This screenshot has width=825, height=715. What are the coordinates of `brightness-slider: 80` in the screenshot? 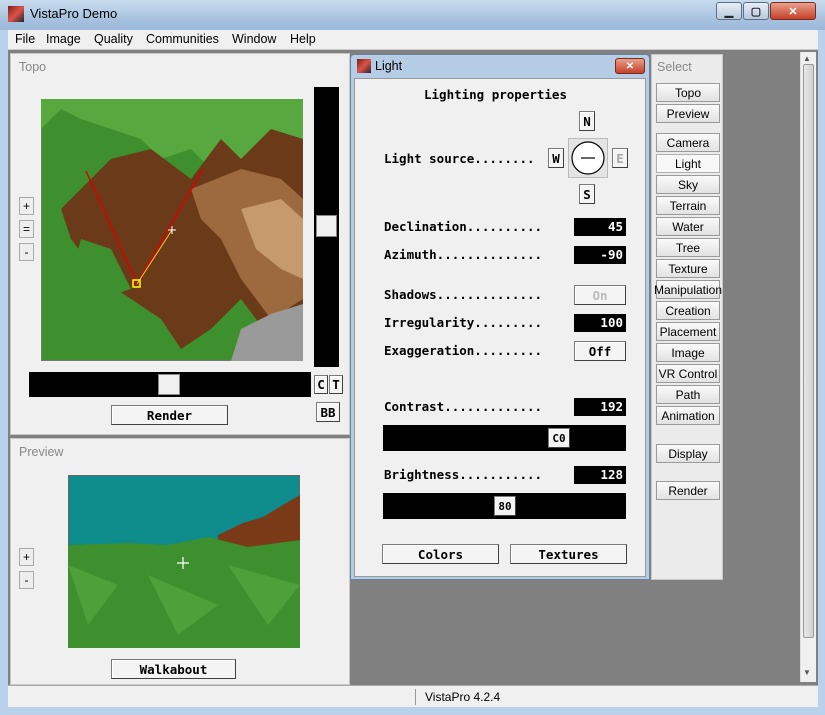 It's located at (504, 506).